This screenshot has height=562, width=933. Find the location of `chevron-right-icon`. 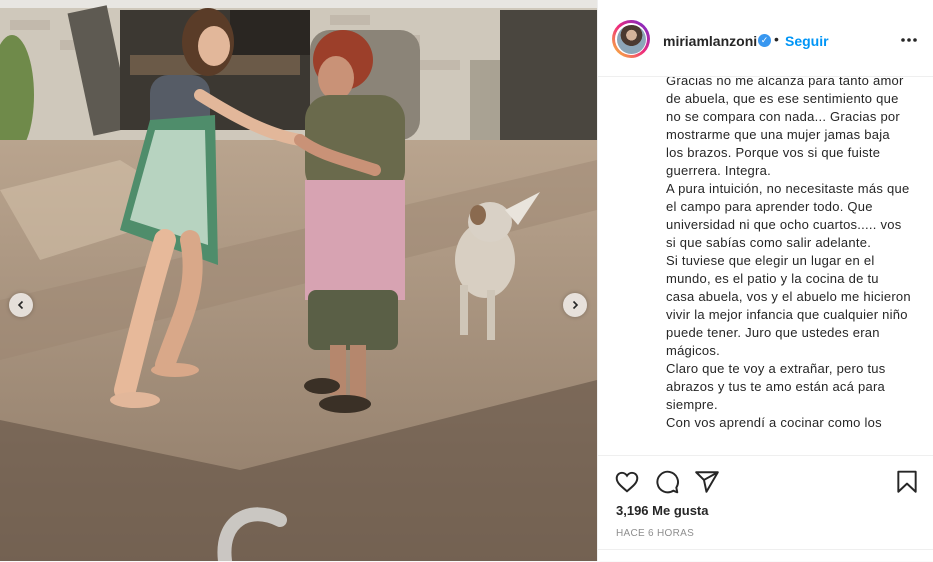

chevron-right-icon is located at coordinates (575, 305).